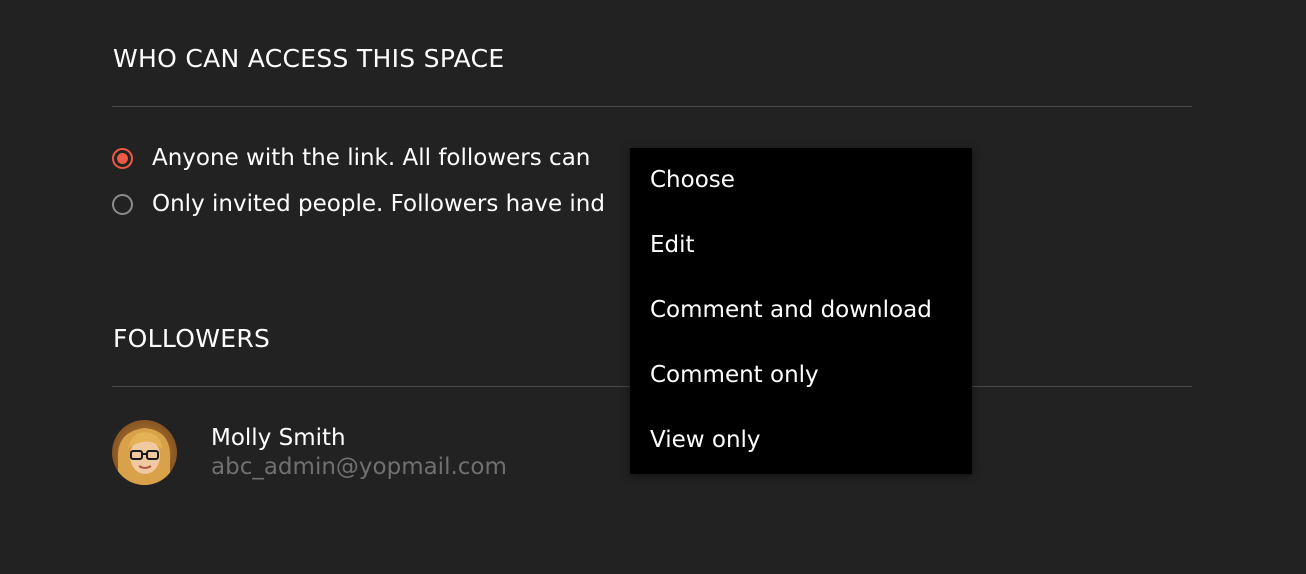 This screenshot has width=1306, height=574. I want to click on follower-details: Molly Smith abc_admin@yopmail.com, so click(359, 453).